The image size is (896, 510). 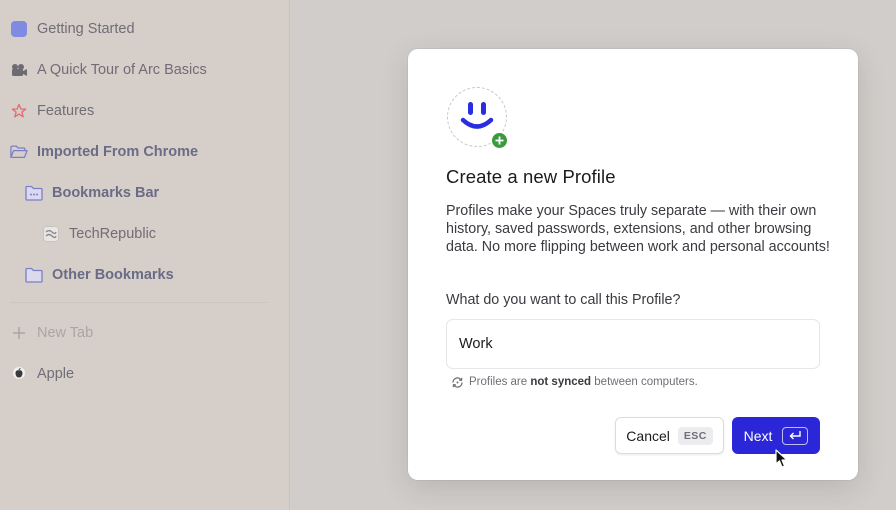 What do you see at coordinates (122, 70) in the screenshot?
I see `sidebar-item-label: A Quick Tour of Arc Basics` at bounding box center [122, 70].